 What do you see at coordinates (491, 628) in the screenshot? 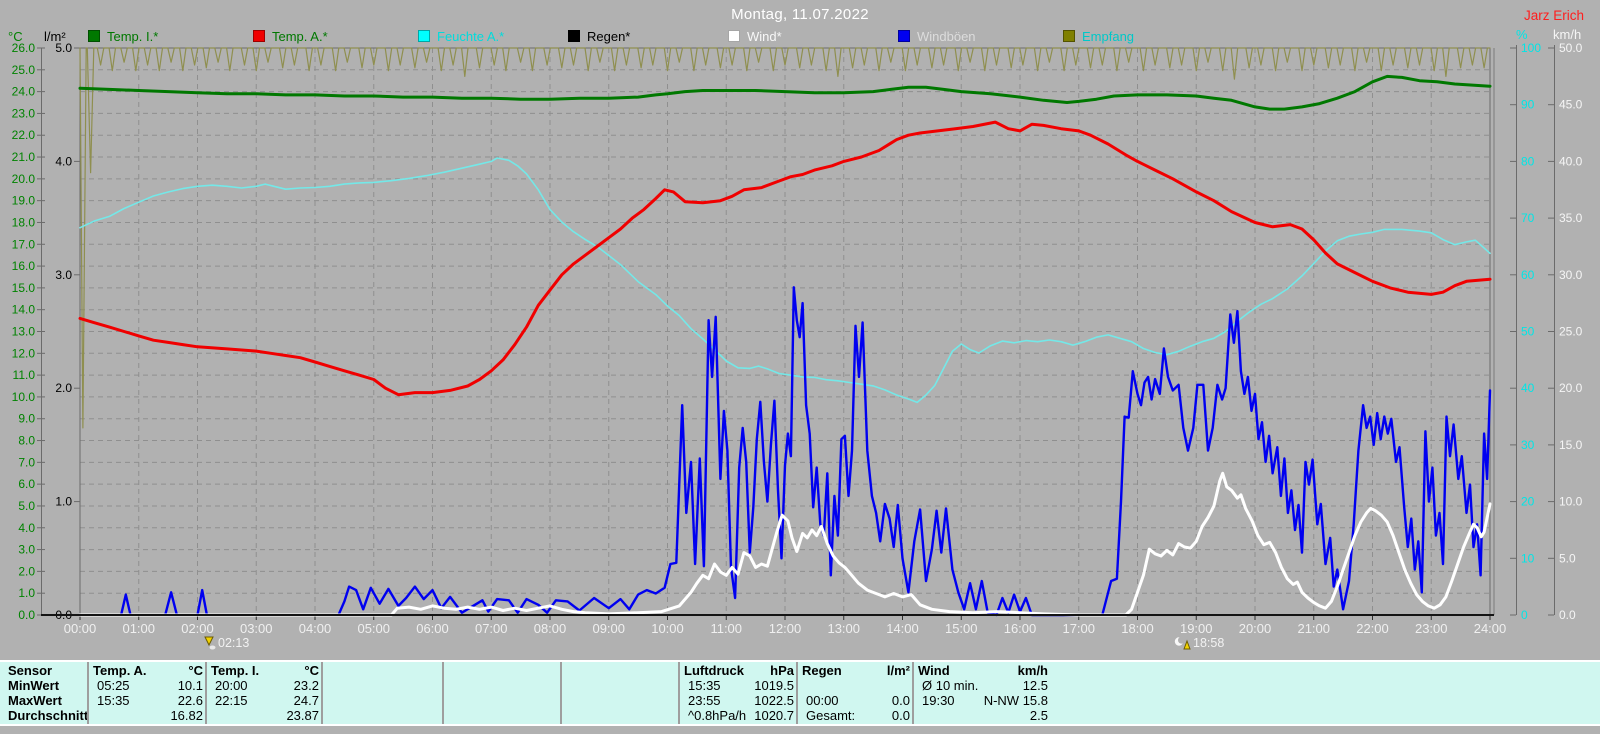
I see `svg-text: 07:00` at bounding box center [491, 628].